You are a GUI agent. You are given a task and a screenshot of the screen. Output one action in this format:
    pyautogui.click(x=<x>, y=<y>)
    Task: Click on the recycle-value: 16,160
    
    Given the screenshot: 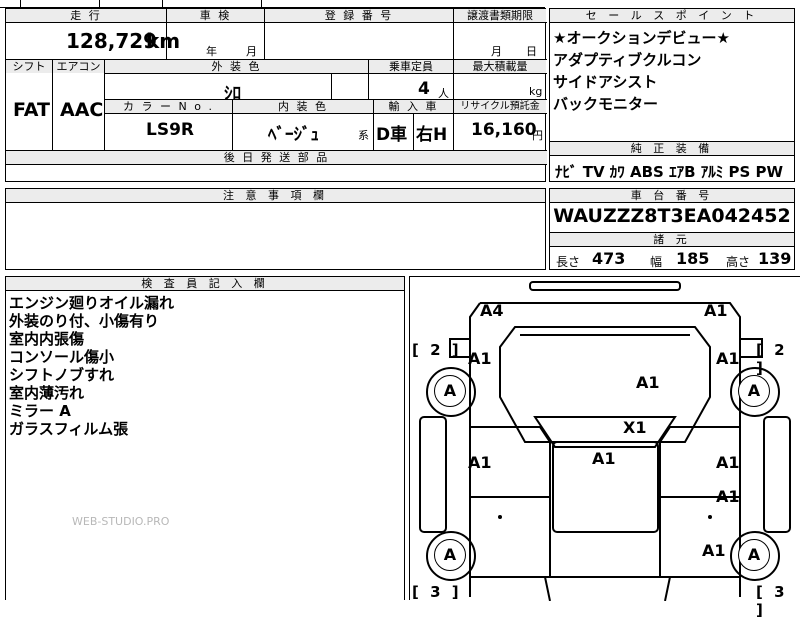 What is the action you would take?
    pyautogui.click(x=504, y=130)
    